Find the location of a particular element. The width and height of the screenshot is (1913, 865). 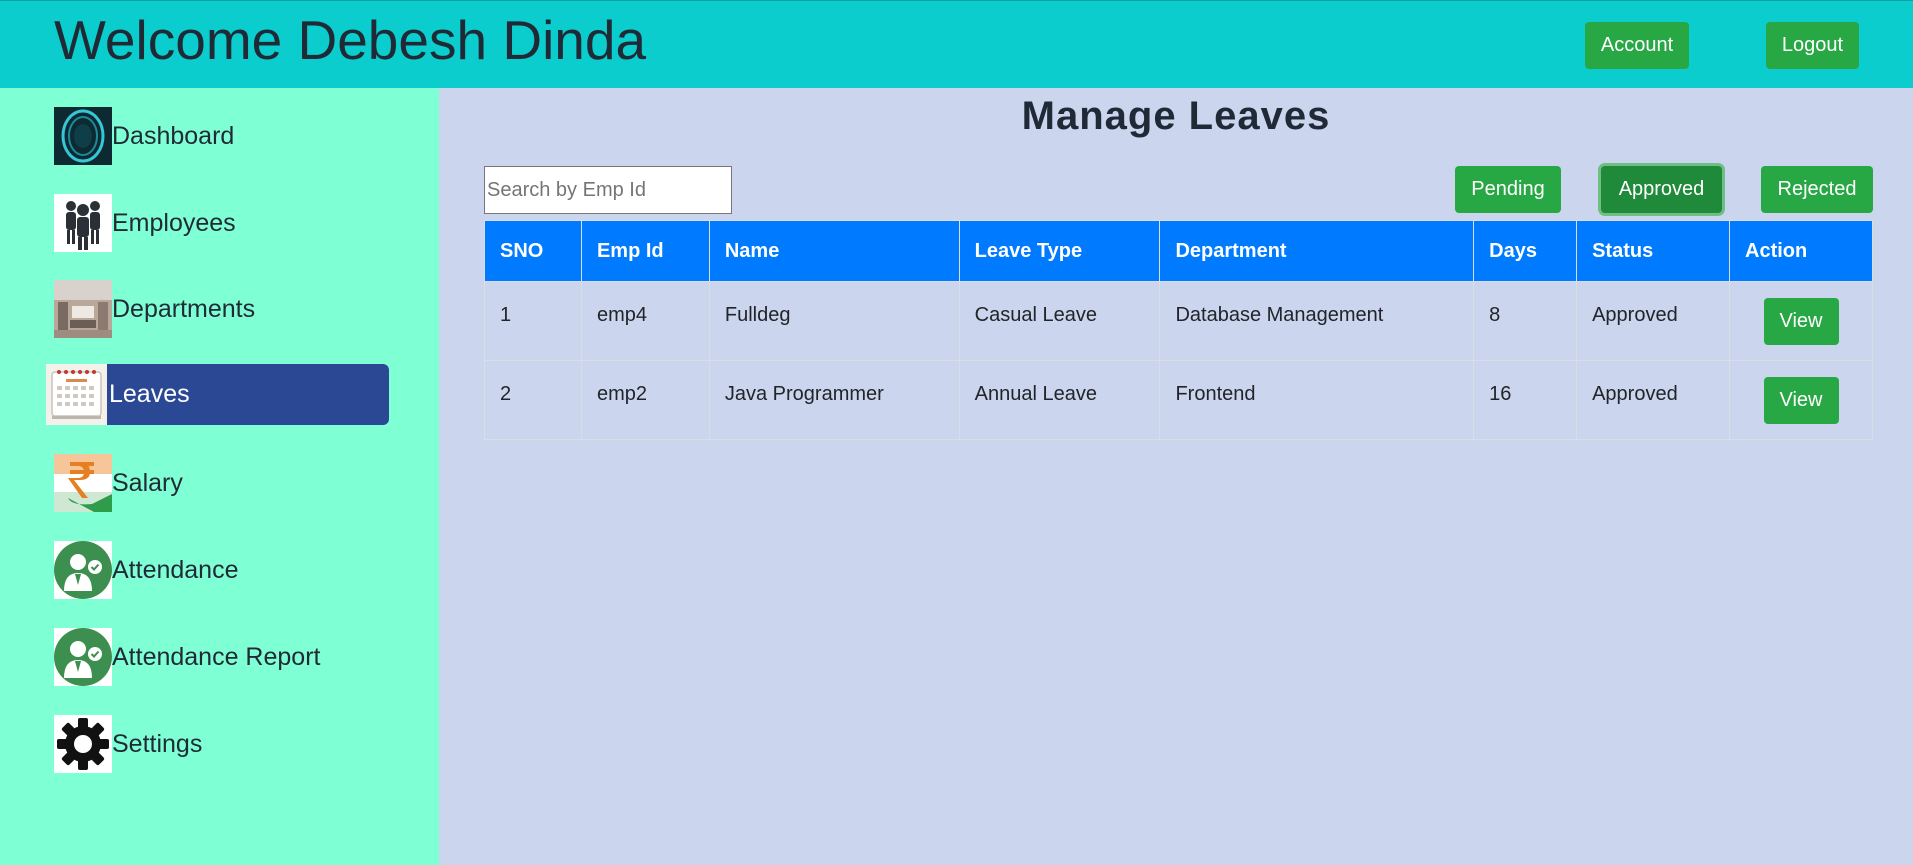

departments-icon is located at coordinates (83, 309).